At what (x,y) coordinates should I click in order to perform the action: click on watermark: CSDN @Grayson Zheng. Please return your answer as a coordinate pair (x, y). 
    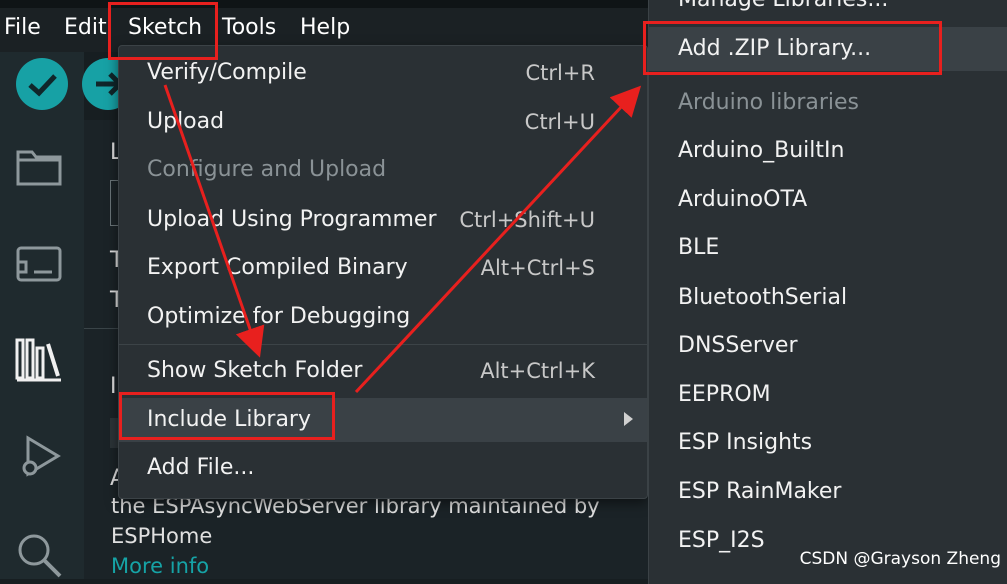
    Looking at the image, I should click on (900, 559).